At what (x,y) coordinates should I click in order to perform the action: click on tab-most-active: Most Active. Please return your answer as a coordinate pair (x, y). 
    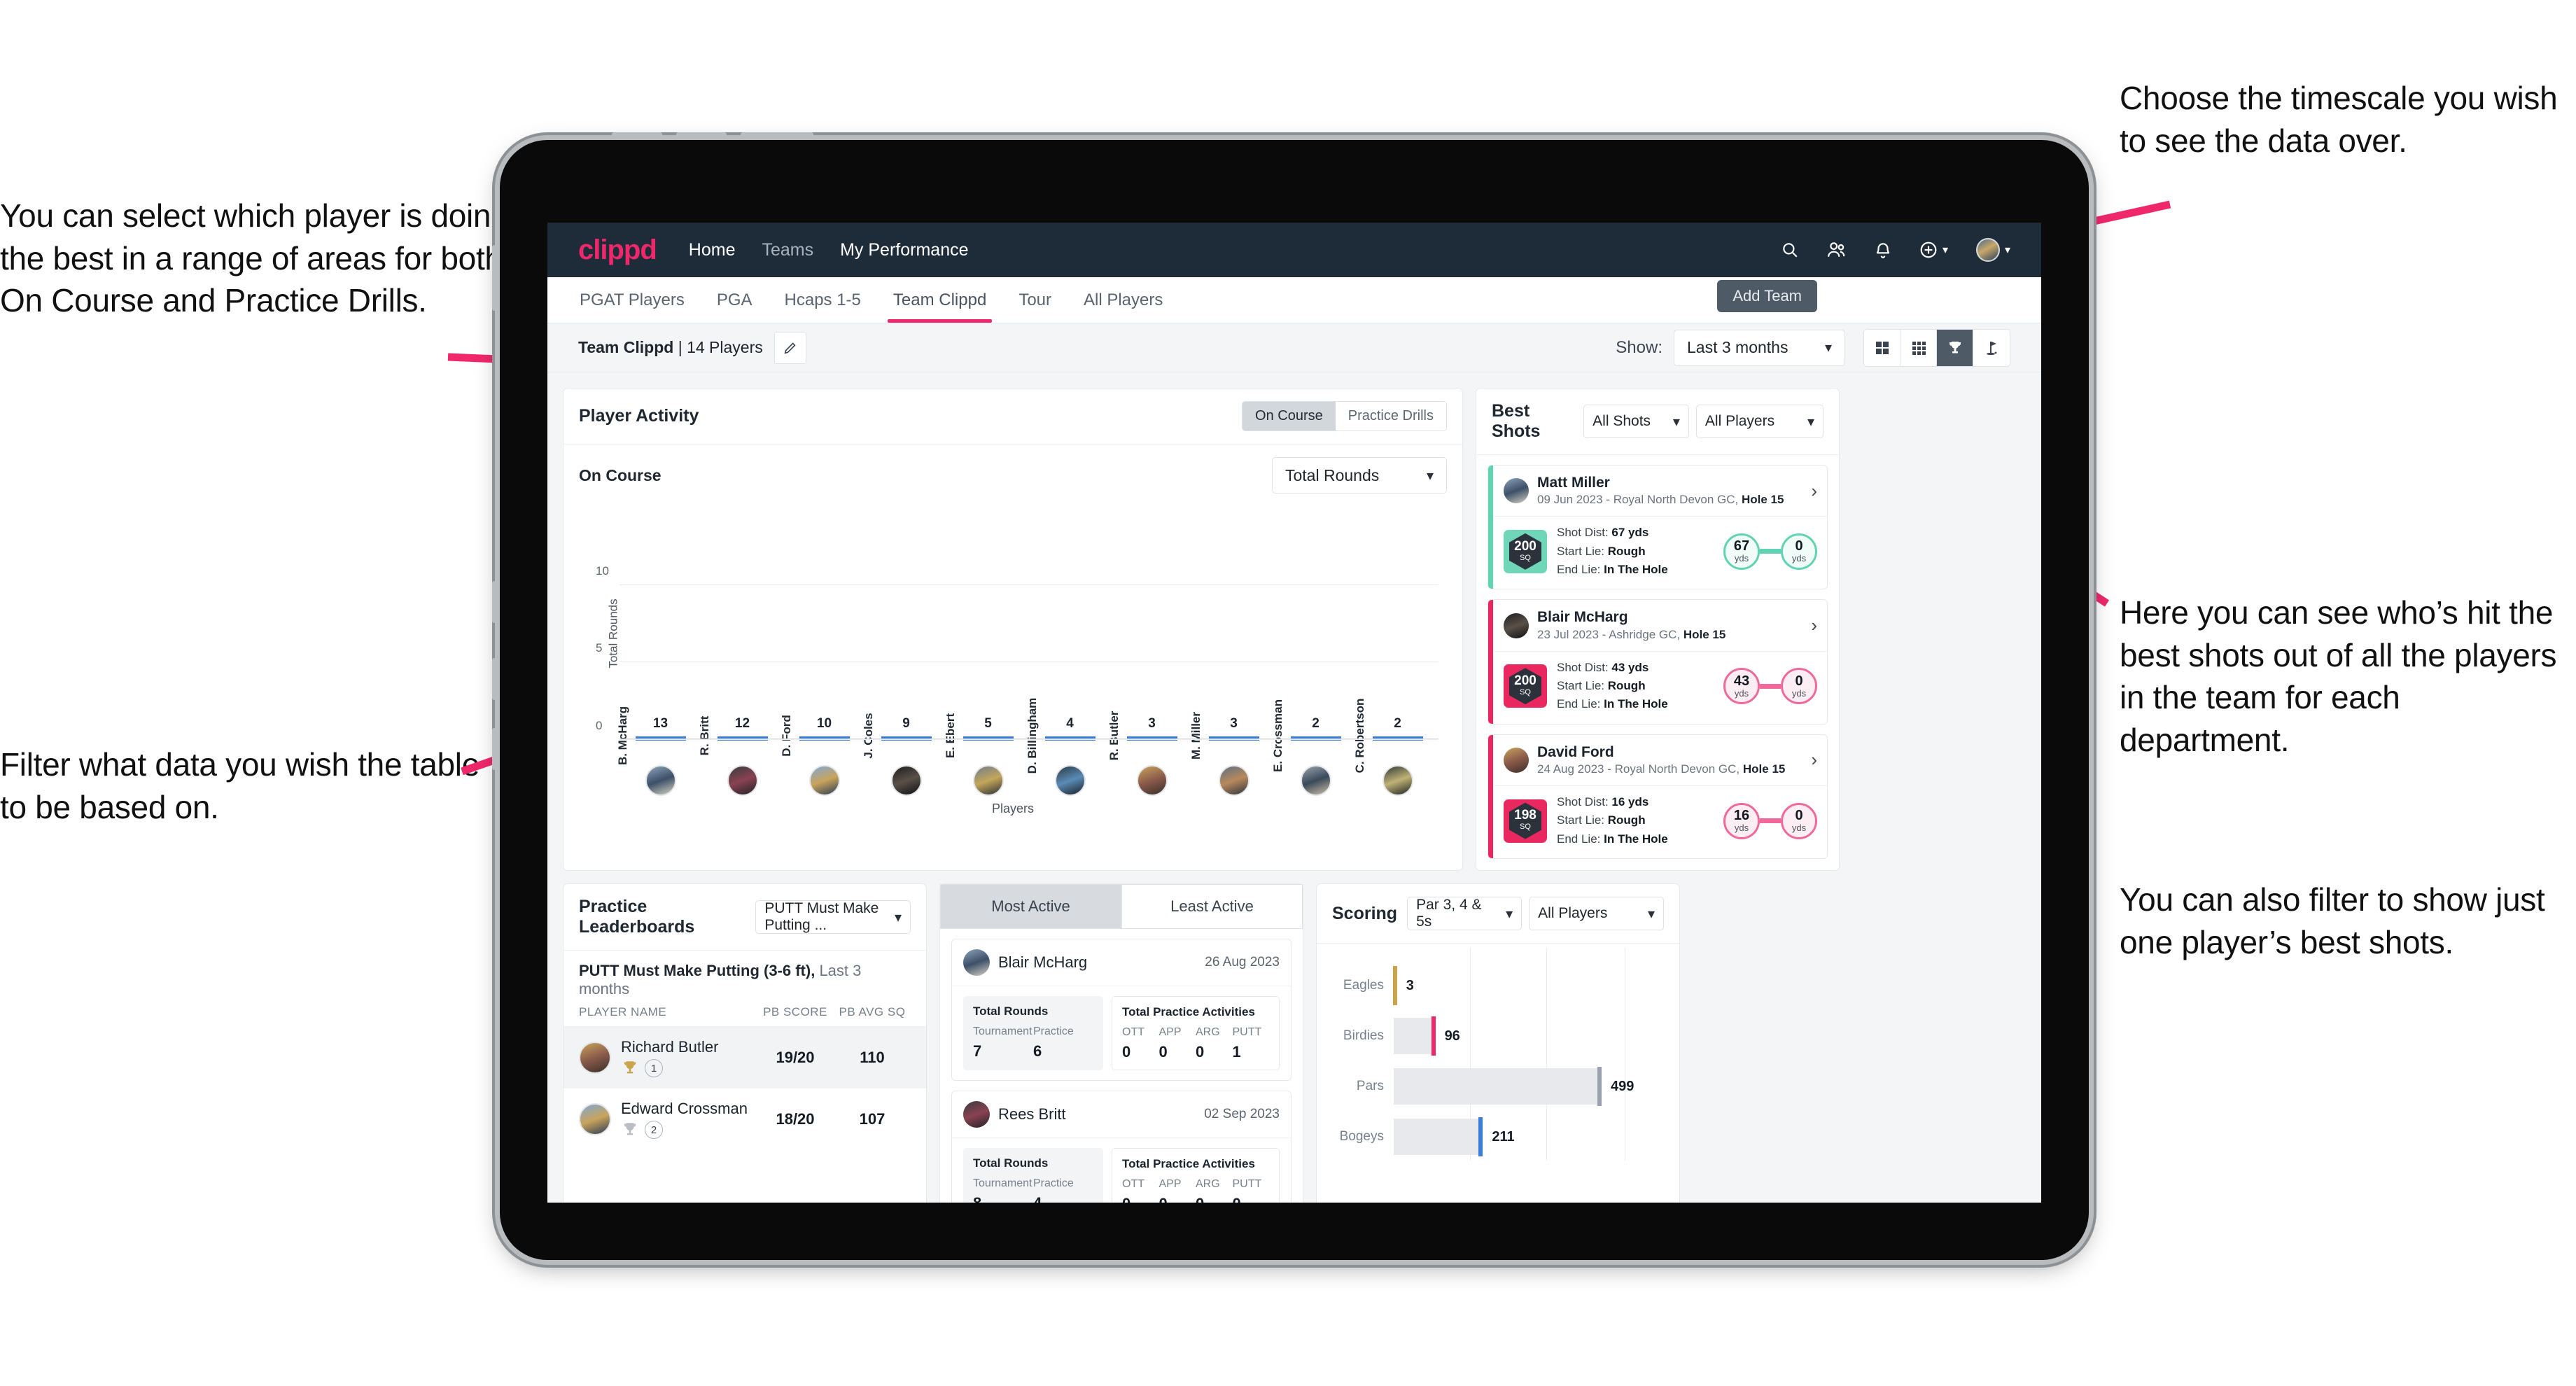
    Looking at the image, I should click on (1030, 907).